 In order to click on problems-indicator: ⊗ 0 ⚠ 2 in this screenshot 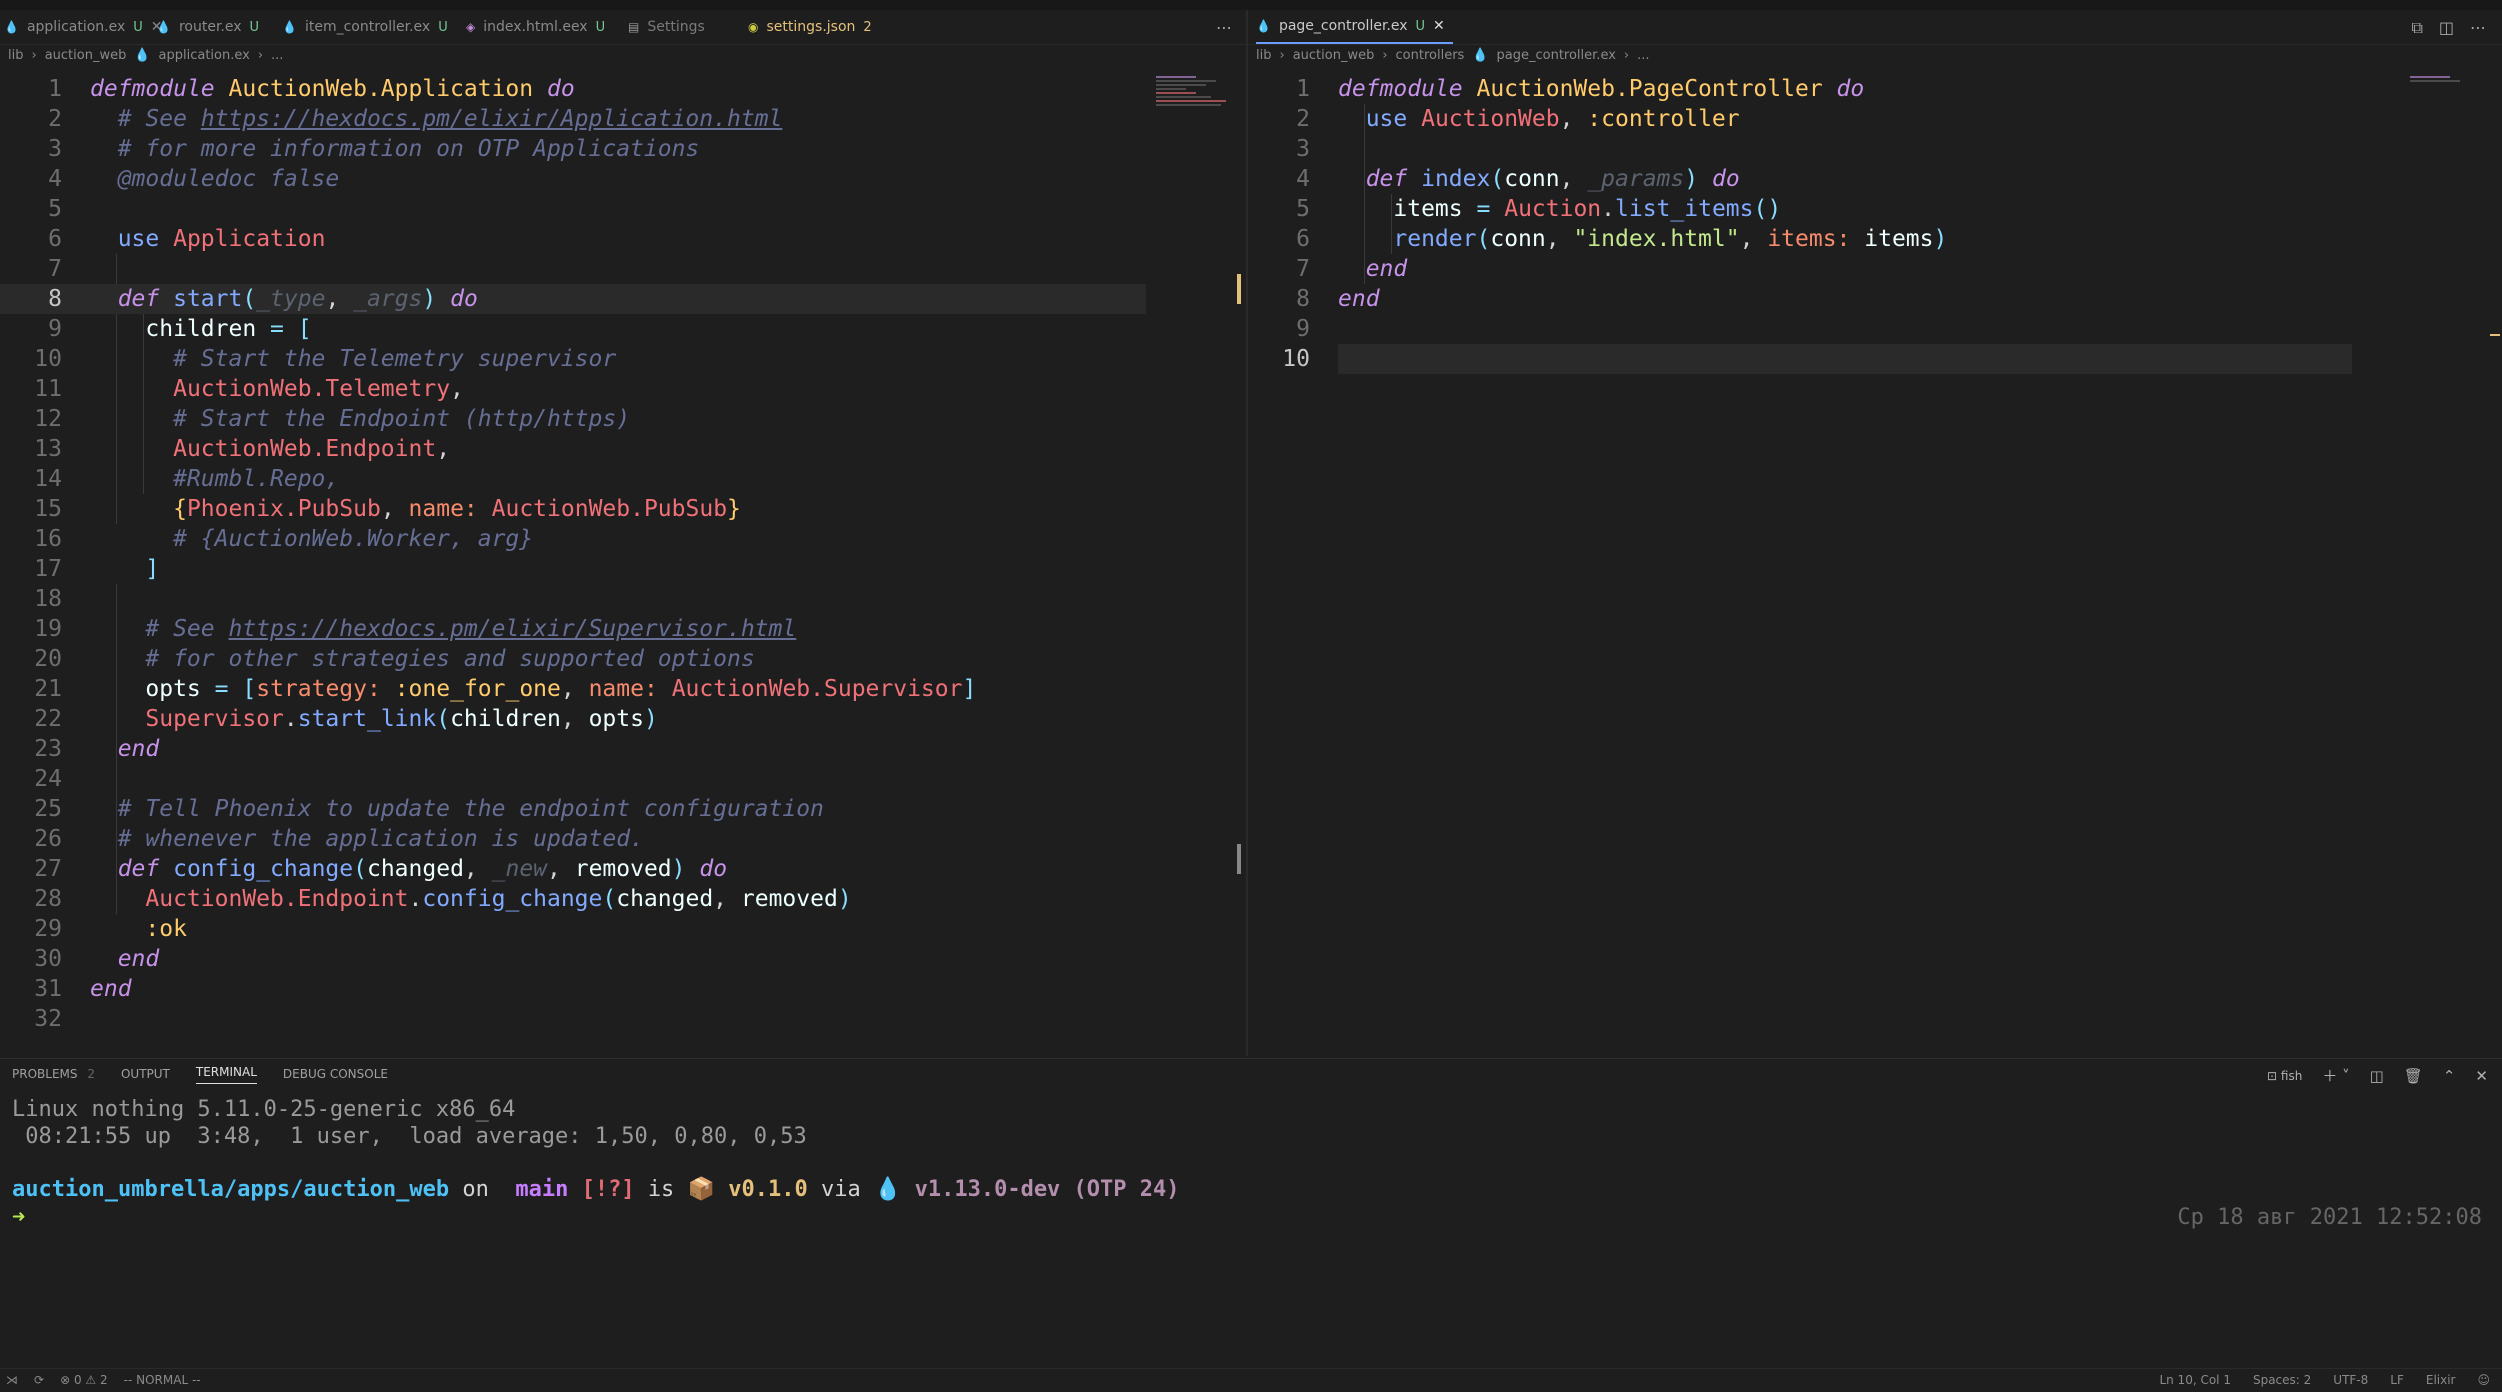, I will do `click(84, 1380)`.